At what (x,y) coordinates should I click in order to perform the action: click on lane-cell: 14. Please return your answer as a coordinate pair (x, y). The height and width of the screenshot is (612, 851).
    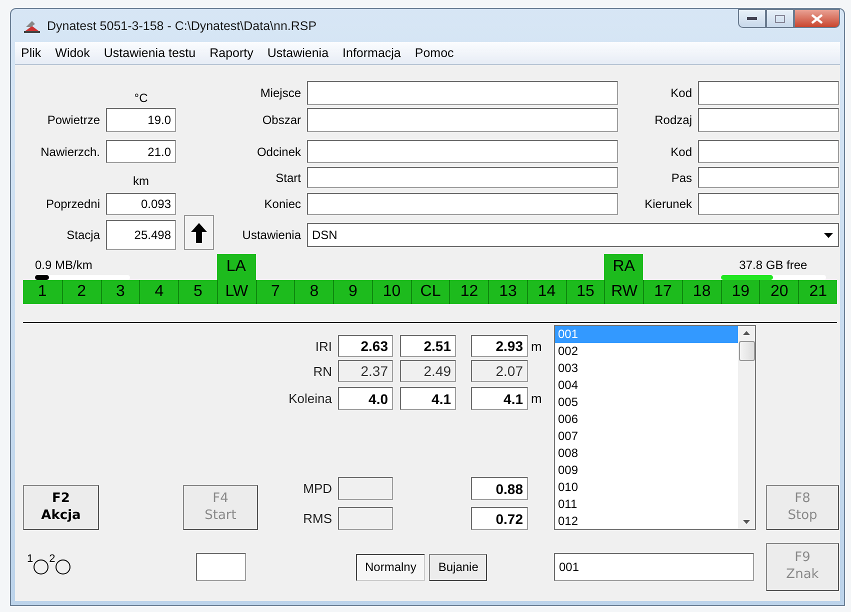
    Looking at the image, I should click on (546, 292).